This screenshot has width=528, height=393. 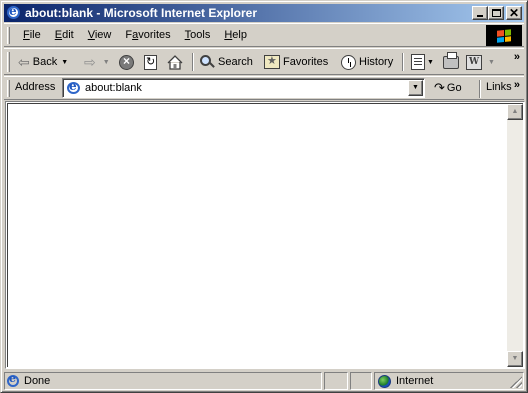 What do you see at coordinates (480, 13) in the screenshot?
I see `minimize-button` at bounding box center [480, 13].